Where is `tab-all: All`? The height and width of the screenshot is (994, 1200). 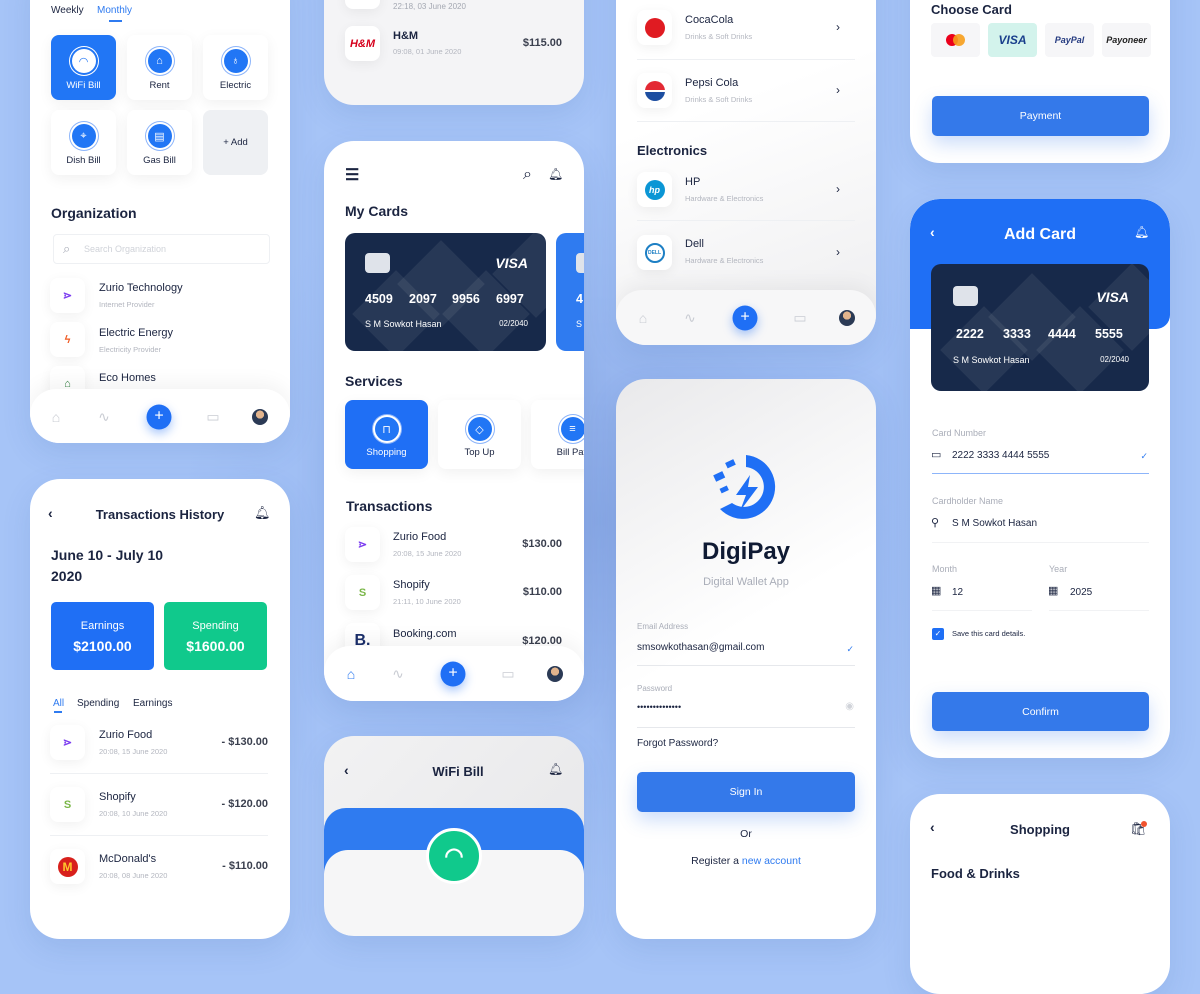 tab-all: All is located at coordinates (58, 704).